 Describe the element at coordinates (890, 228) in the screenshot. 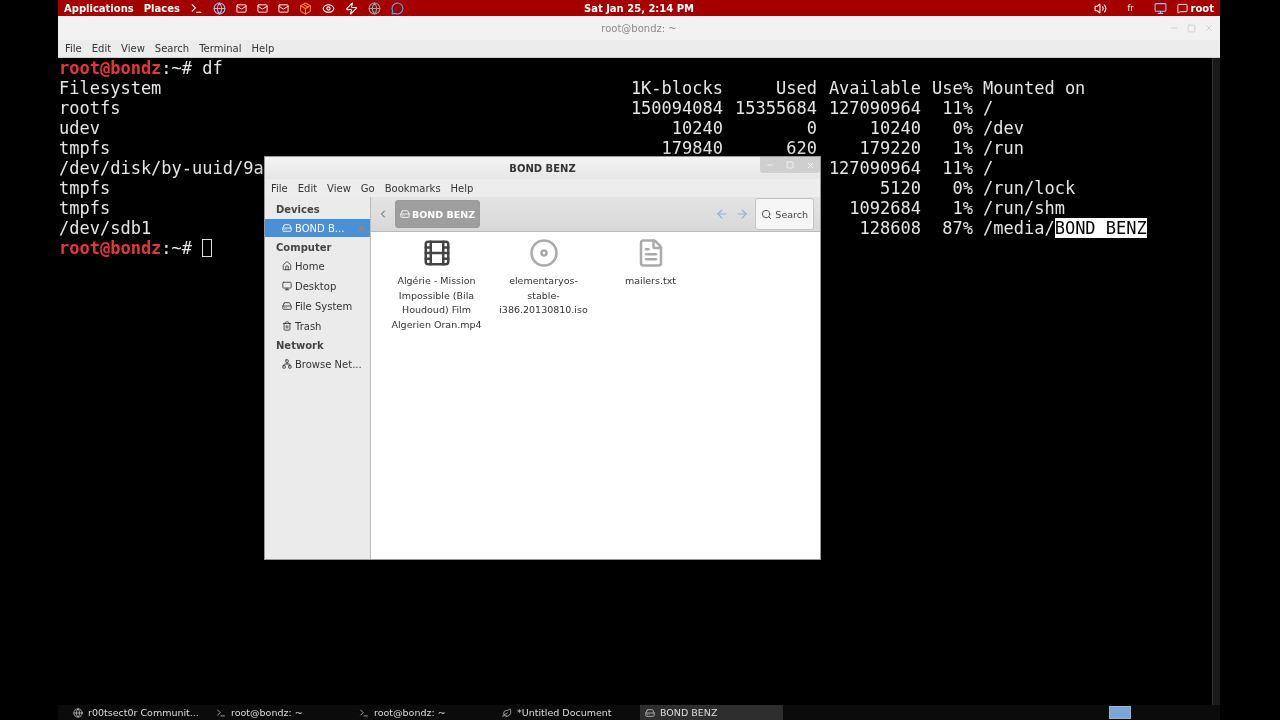

I see `output-cell: 128608` at that location.